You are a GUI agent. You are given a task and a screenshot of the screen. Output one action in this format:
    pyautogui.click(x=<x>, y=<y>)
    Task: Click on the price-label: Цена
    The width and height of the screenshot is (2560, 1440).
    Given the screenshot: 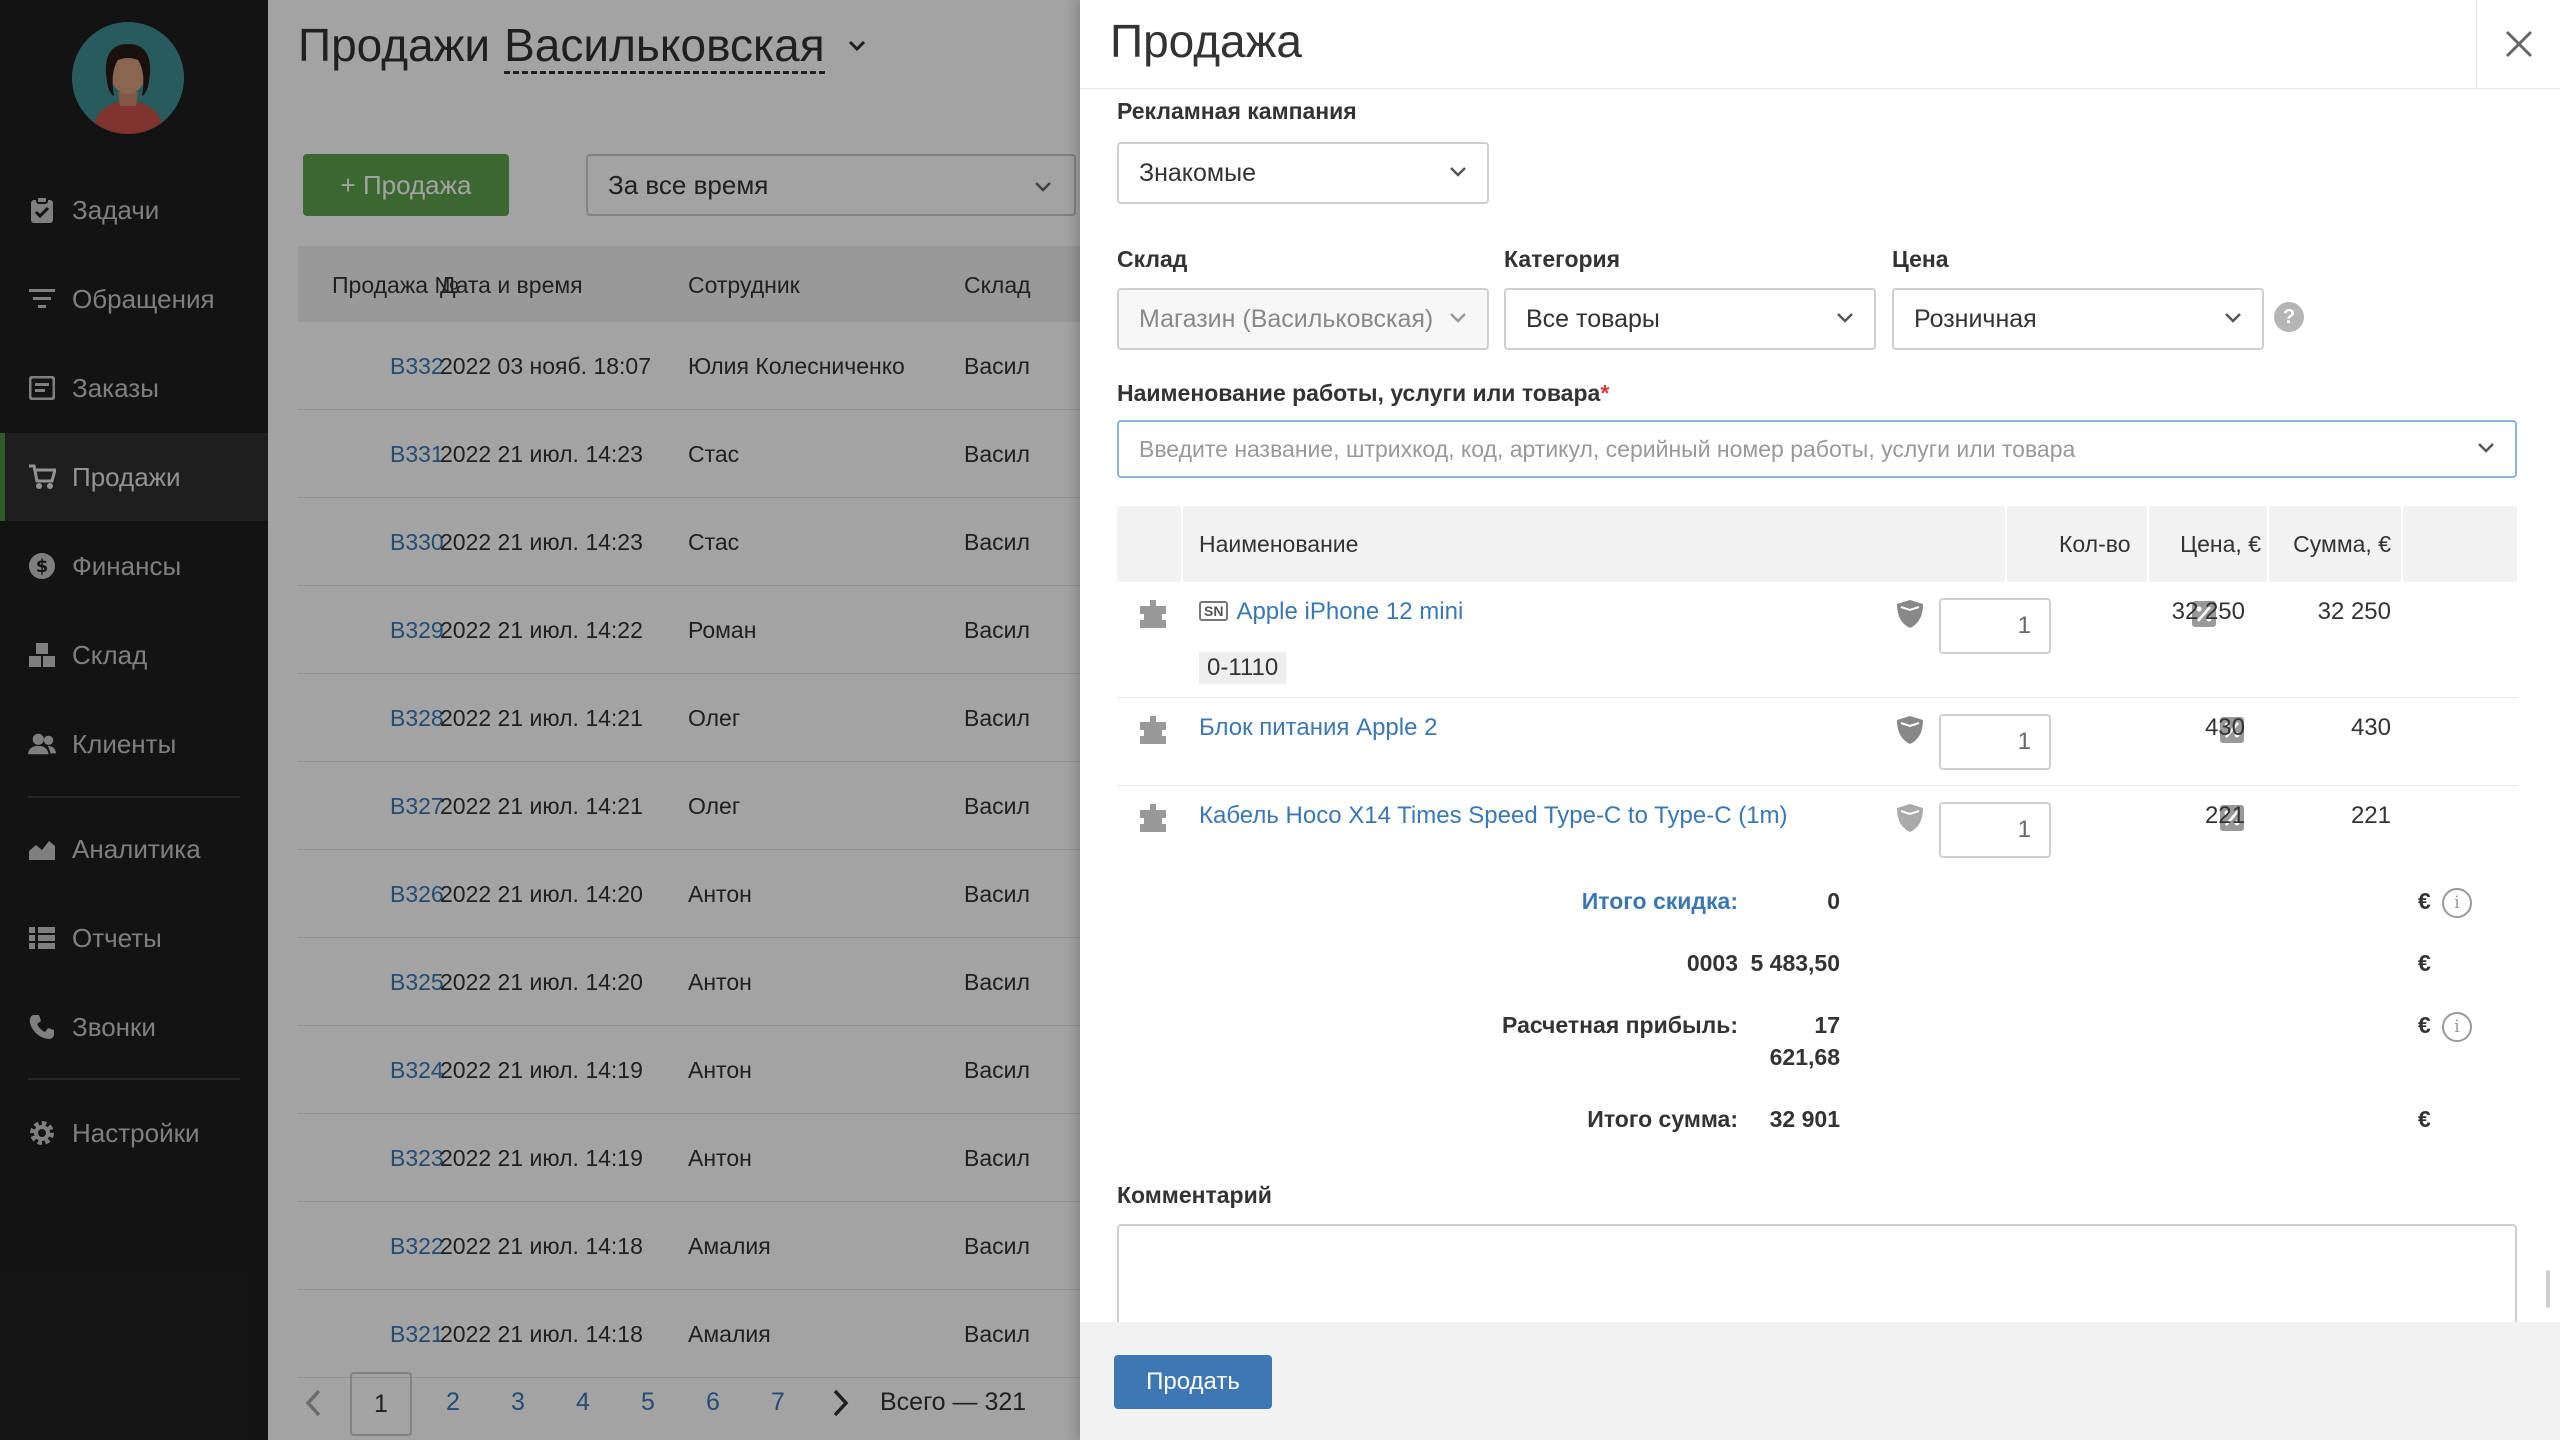 What is the action you would take?
    pyautogui.click(x=1920, y=259)
    